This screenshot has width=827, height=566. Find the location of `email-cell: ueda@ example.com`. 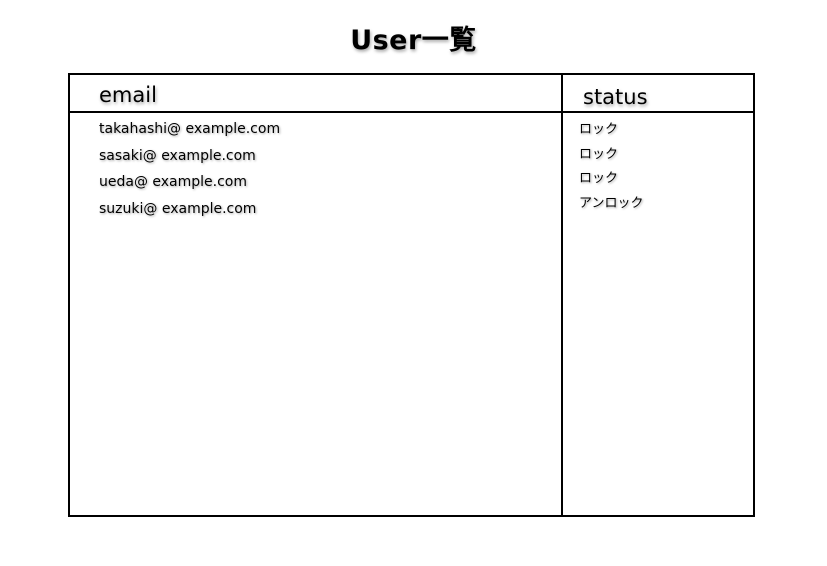

email-cell: ueda@ example.com is located at coordinates (173, 182).